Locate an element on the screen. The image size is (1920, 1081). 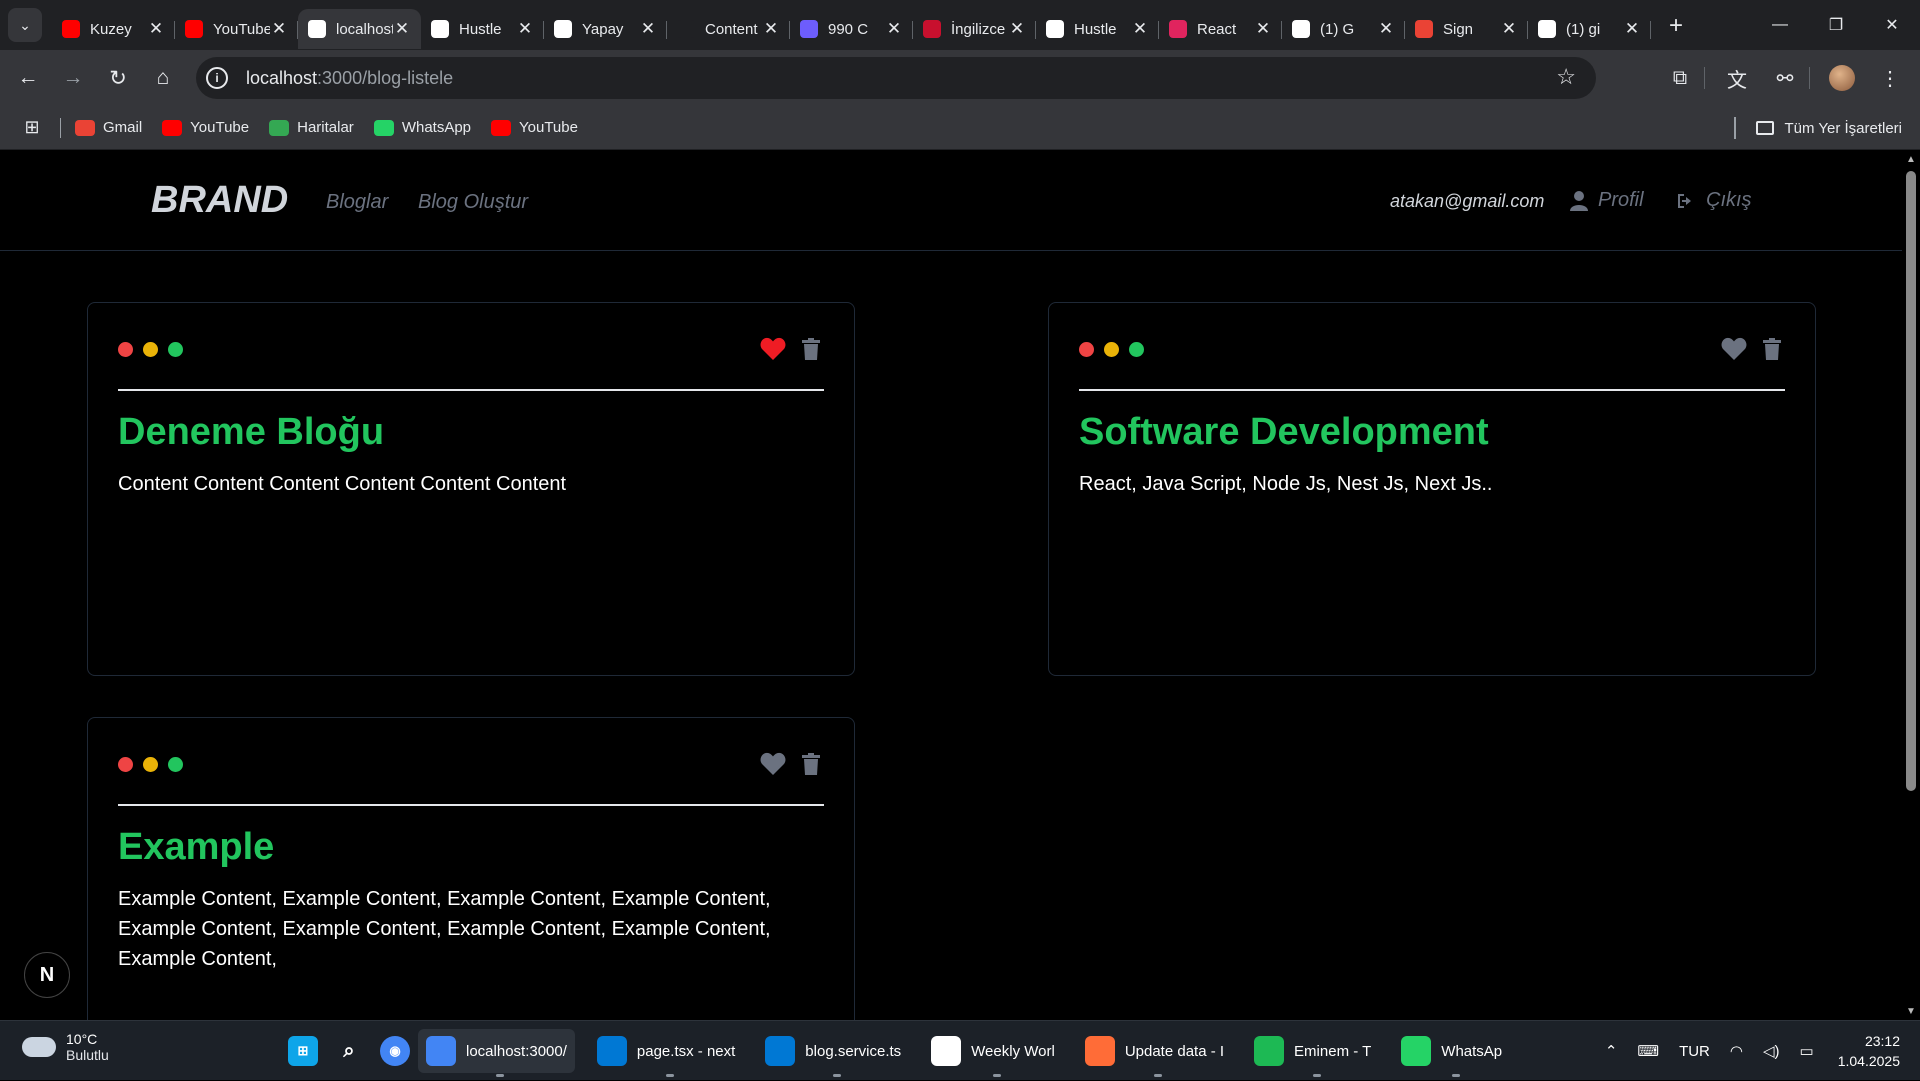
browser-tab: (1) gi ✕ is located at coordinates (1589, 29).